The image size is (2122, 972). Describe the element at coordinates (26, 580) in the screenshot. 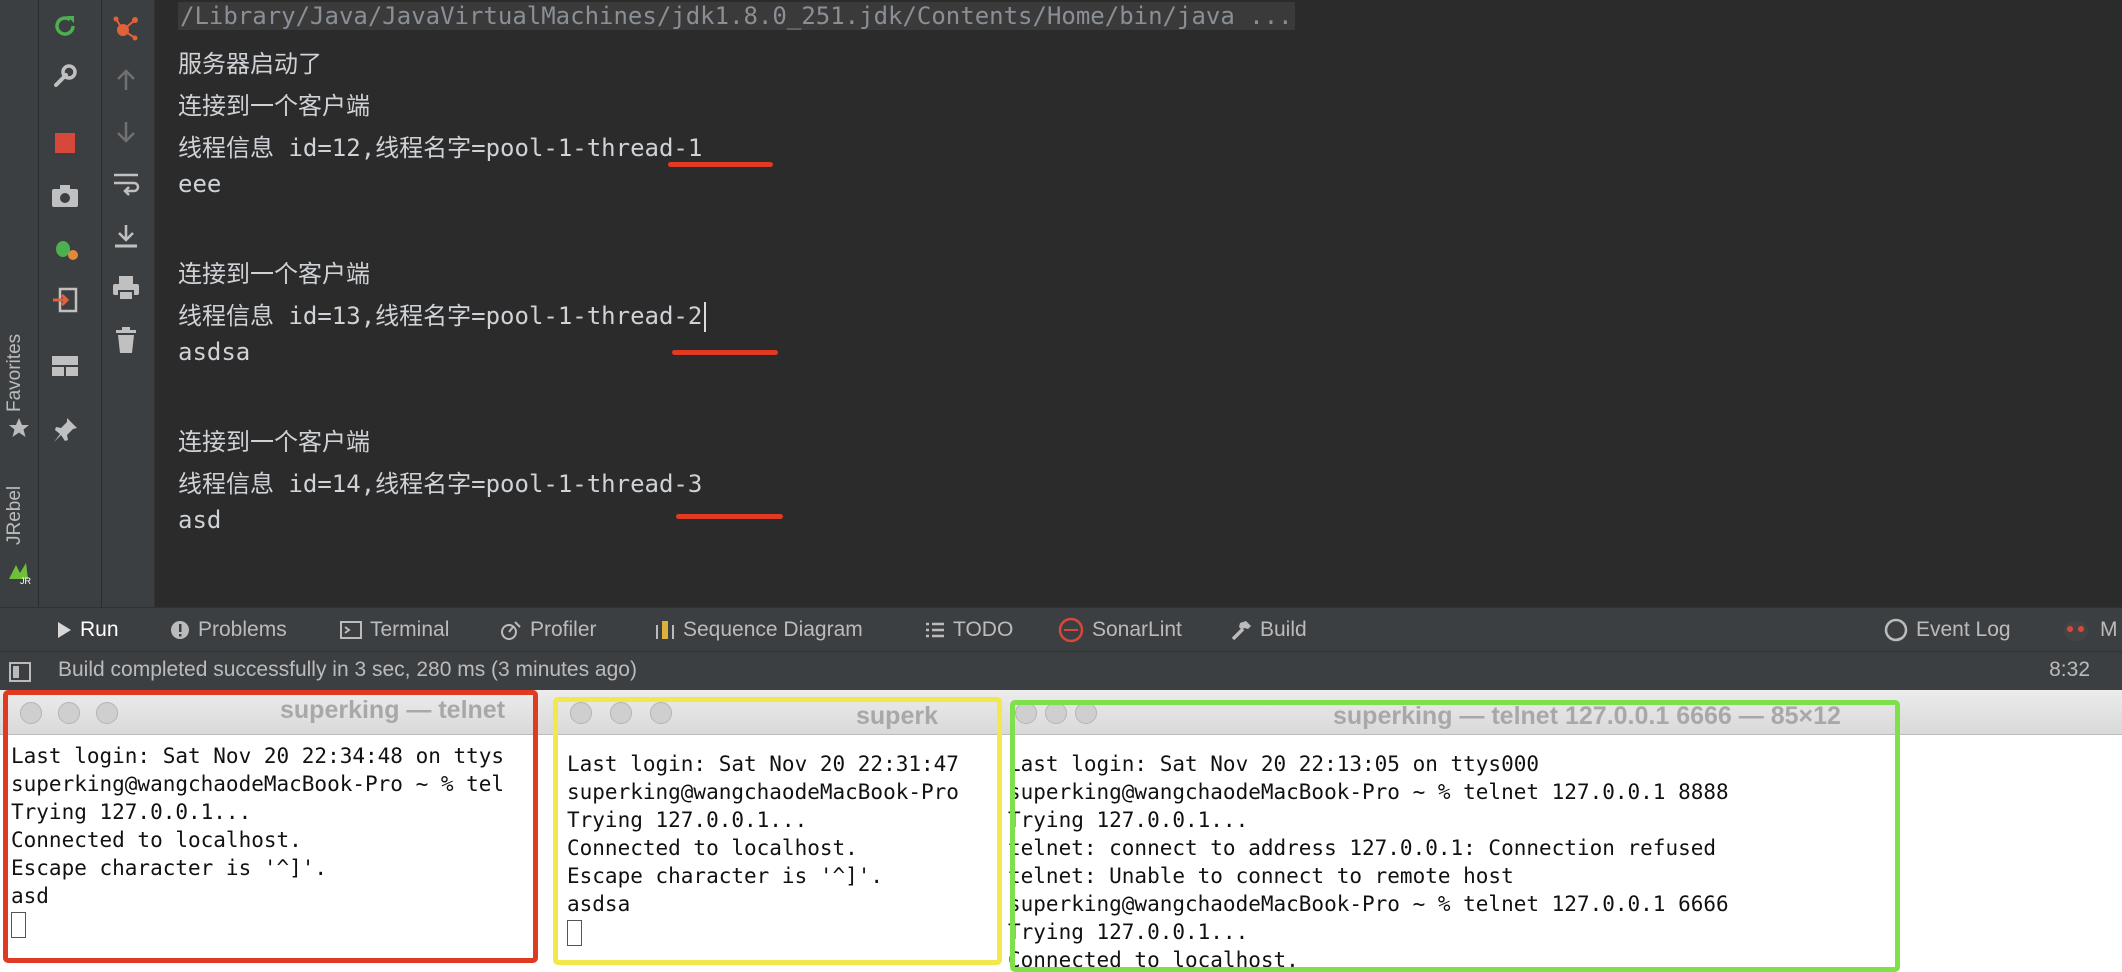

I see `svg-text: JR` at that location.